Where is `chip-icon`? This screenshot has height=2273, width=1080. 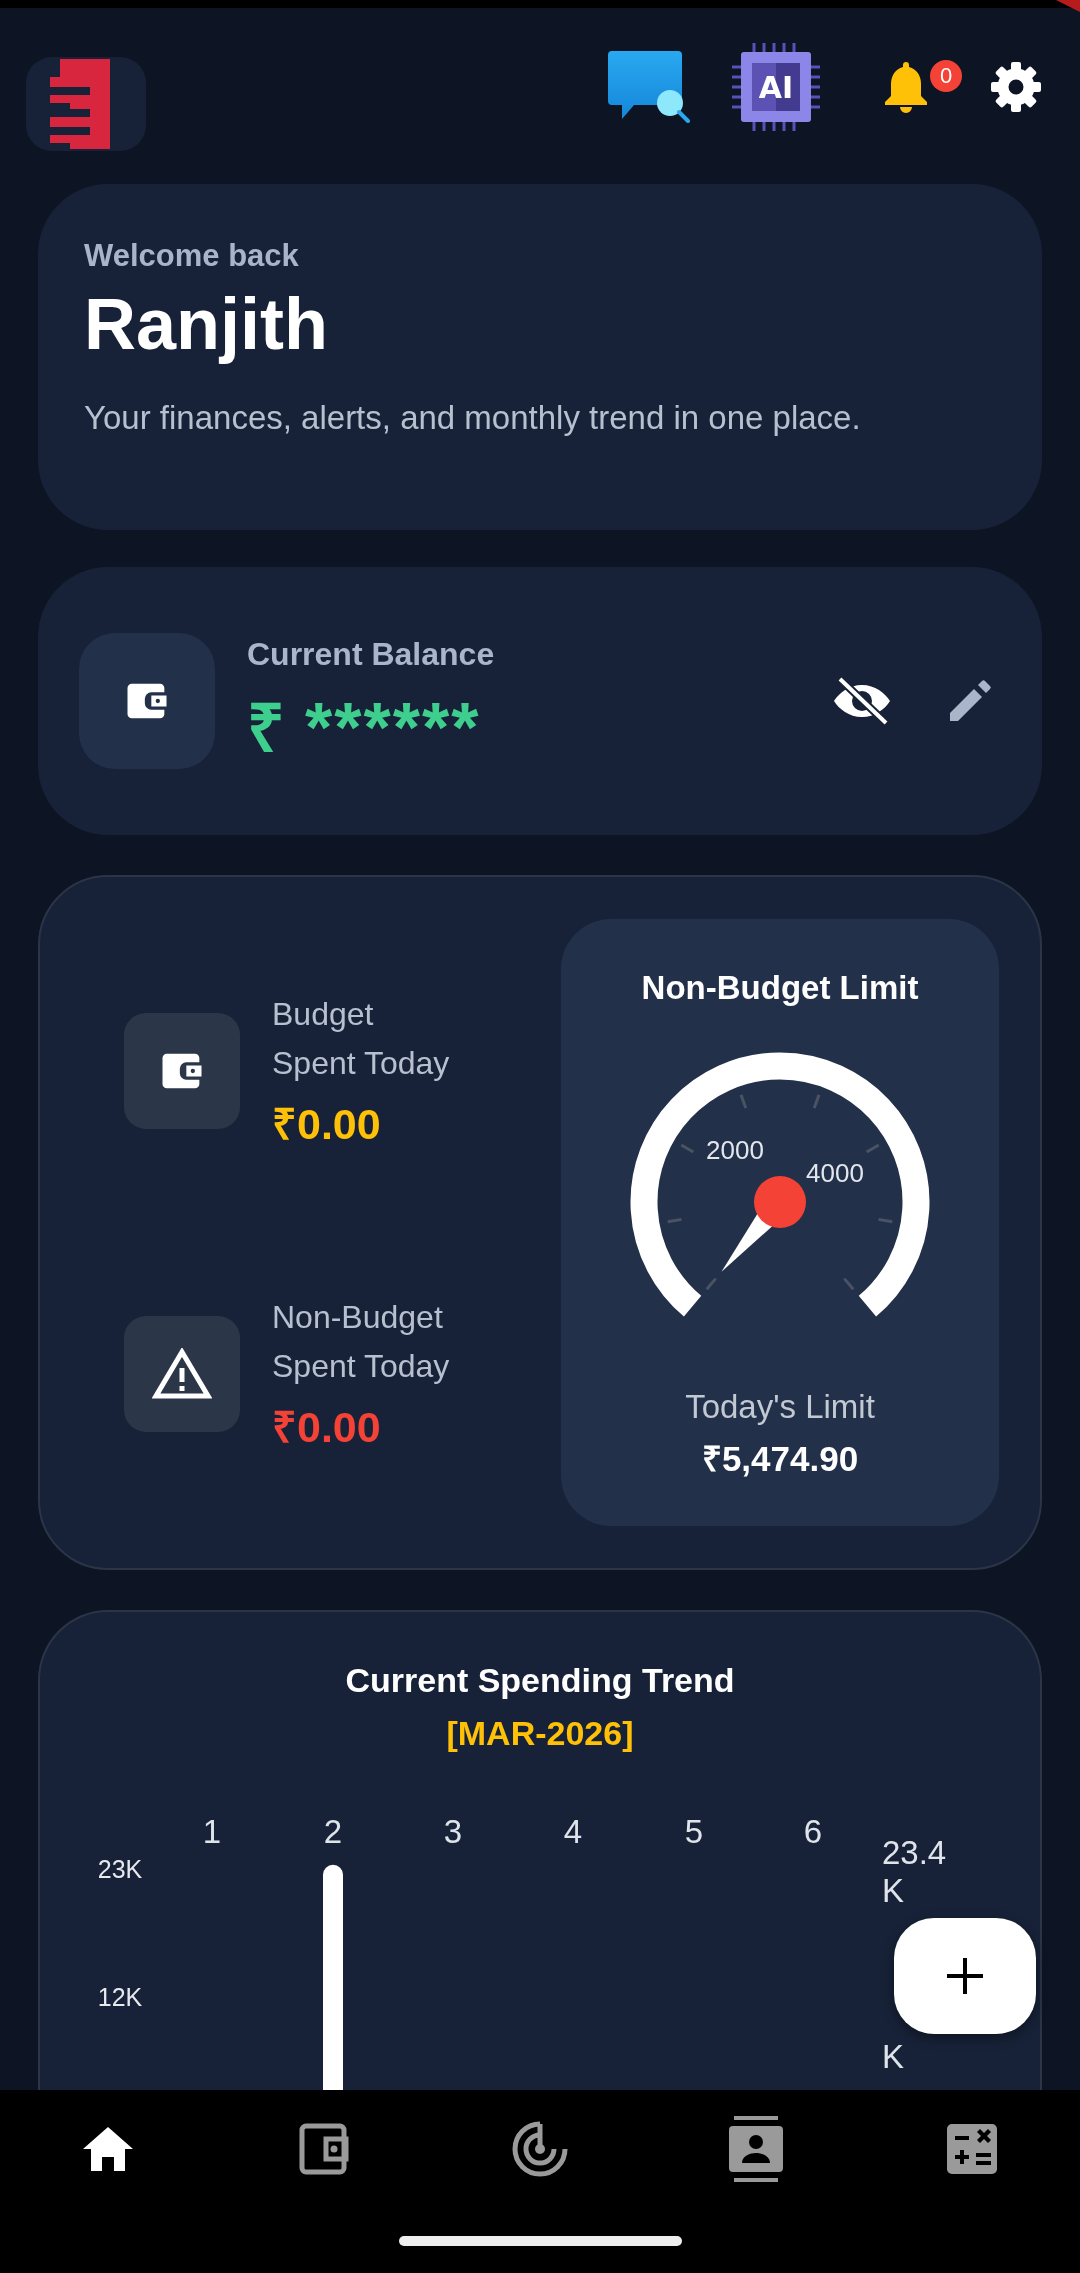
chip-icon is located at coordinates (776, 87).